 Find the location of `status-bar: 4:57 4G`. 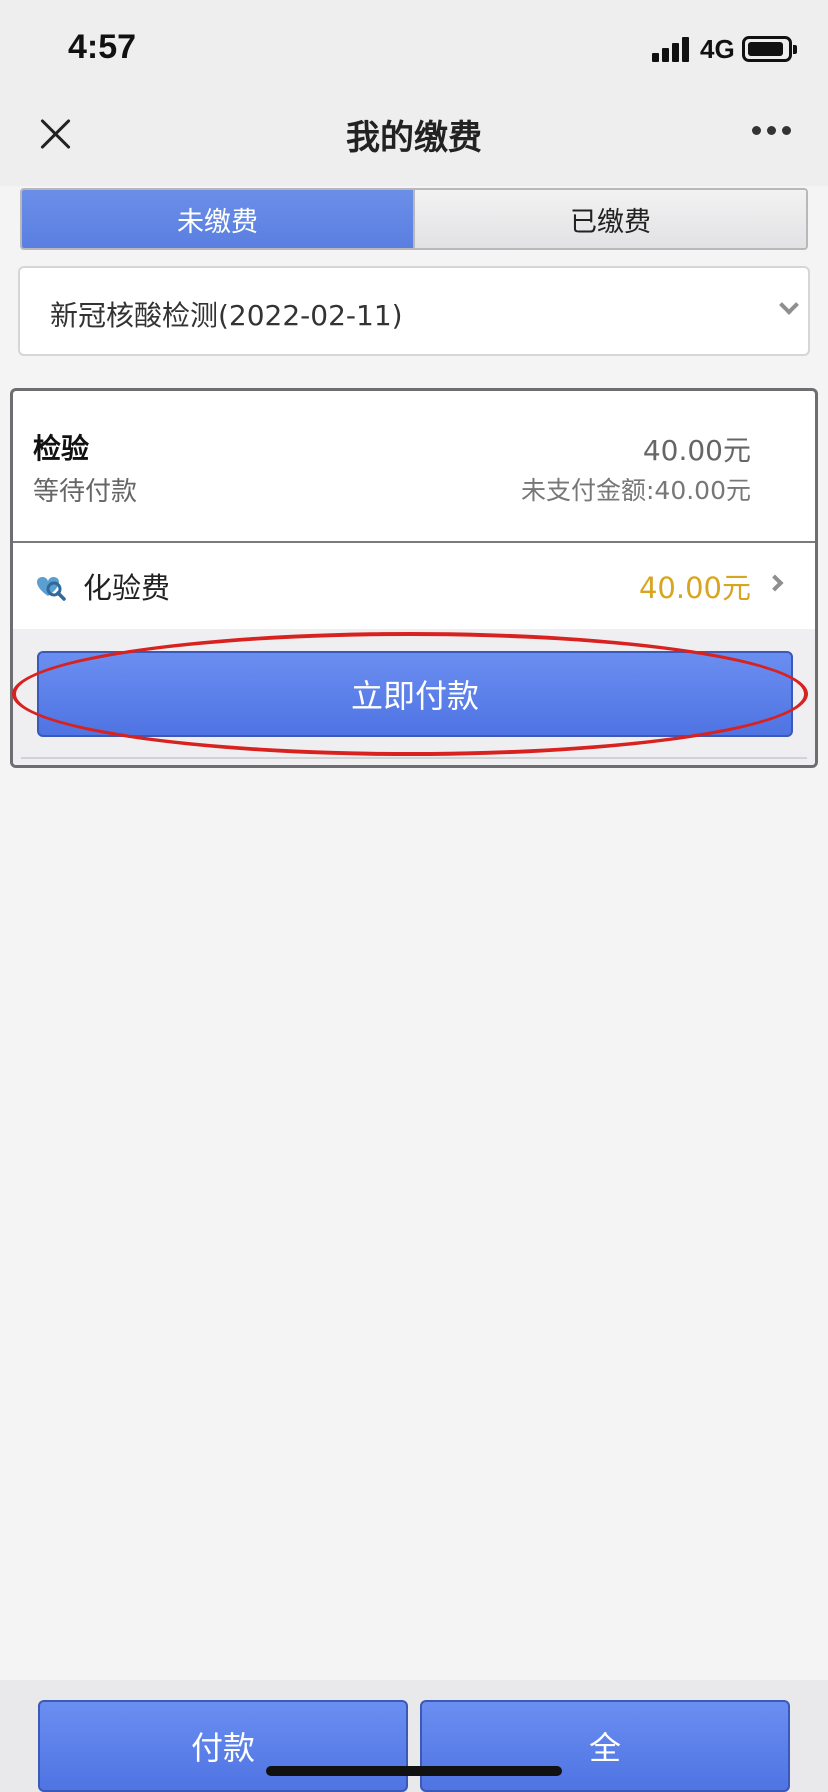

status-bar: 4:57 4G is located at coordinates (414, 50).